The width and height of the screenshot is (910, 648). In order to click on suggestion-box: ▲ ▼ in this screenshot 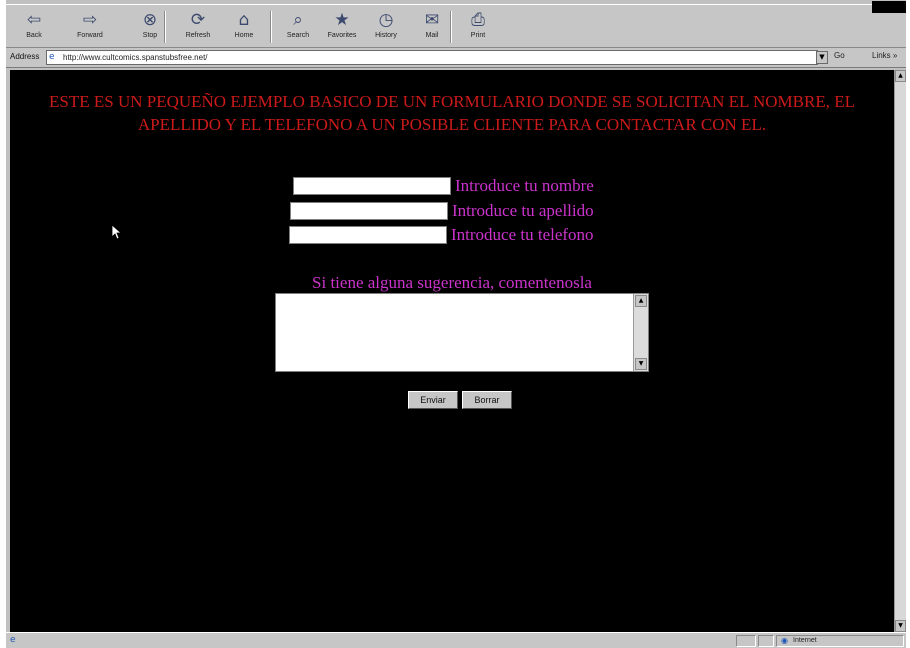, I will do `click(462, 332)`.